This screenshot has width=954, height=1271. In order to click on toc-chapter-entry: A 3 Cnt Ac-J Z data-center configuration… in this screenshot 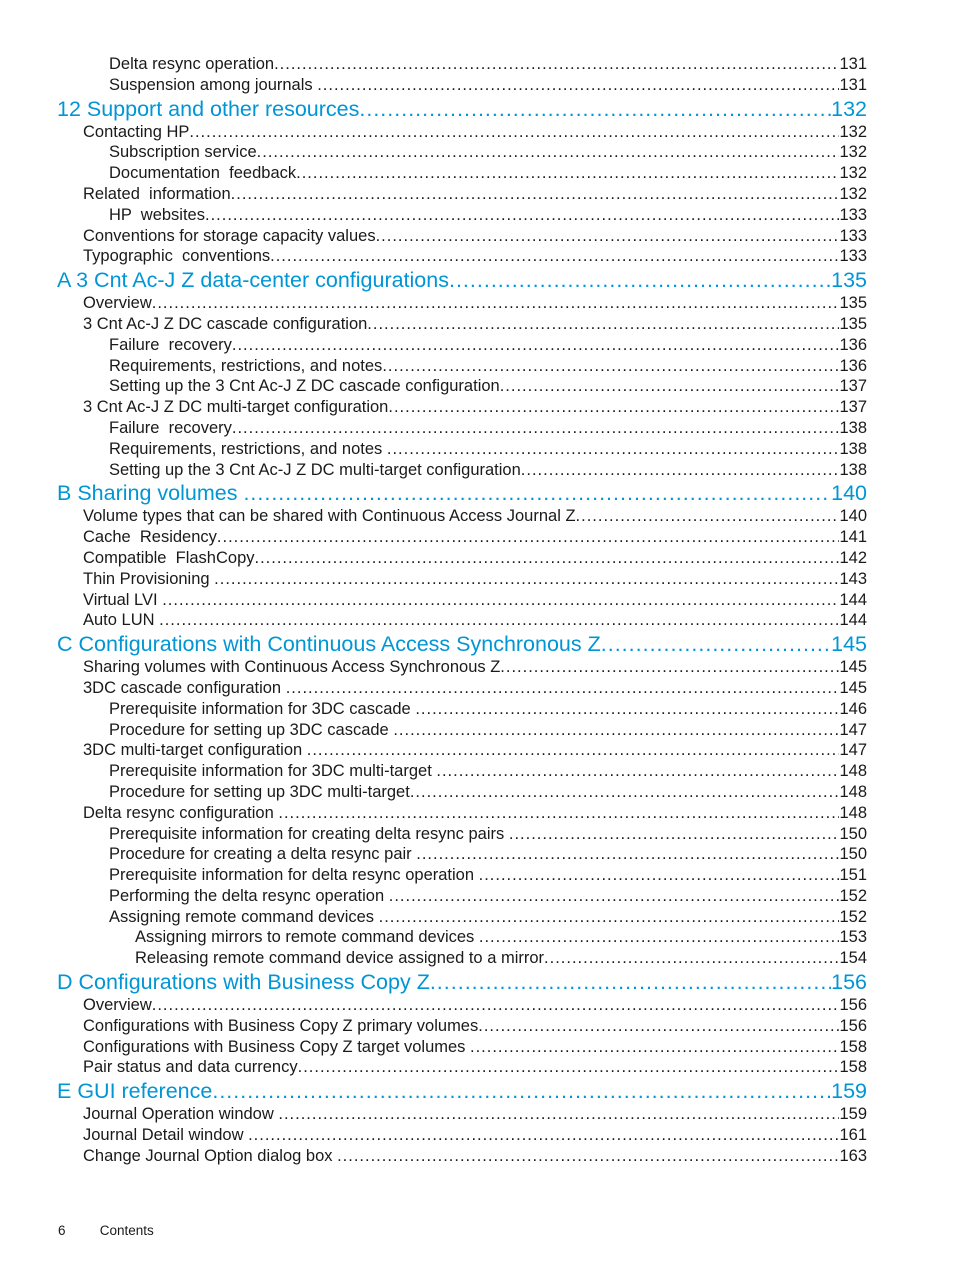, I will do `click(477, 280)`.